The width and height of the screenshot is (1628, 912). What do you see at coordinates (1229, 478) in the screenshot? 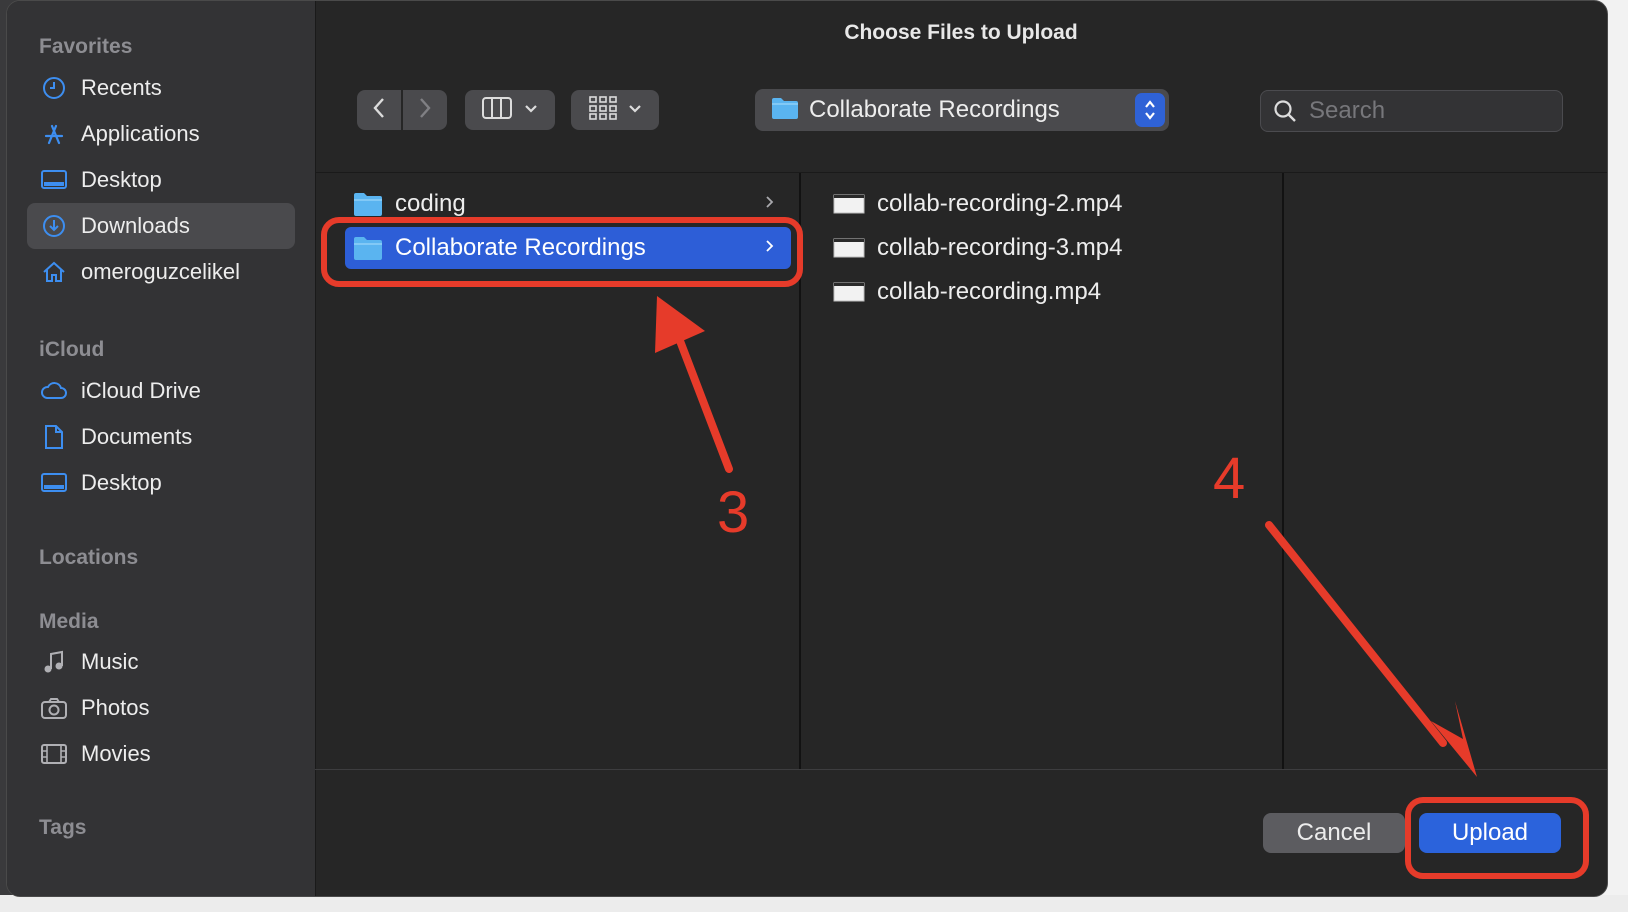
I see `annotation-step-4: 4` at bounding box center [1229, 478].